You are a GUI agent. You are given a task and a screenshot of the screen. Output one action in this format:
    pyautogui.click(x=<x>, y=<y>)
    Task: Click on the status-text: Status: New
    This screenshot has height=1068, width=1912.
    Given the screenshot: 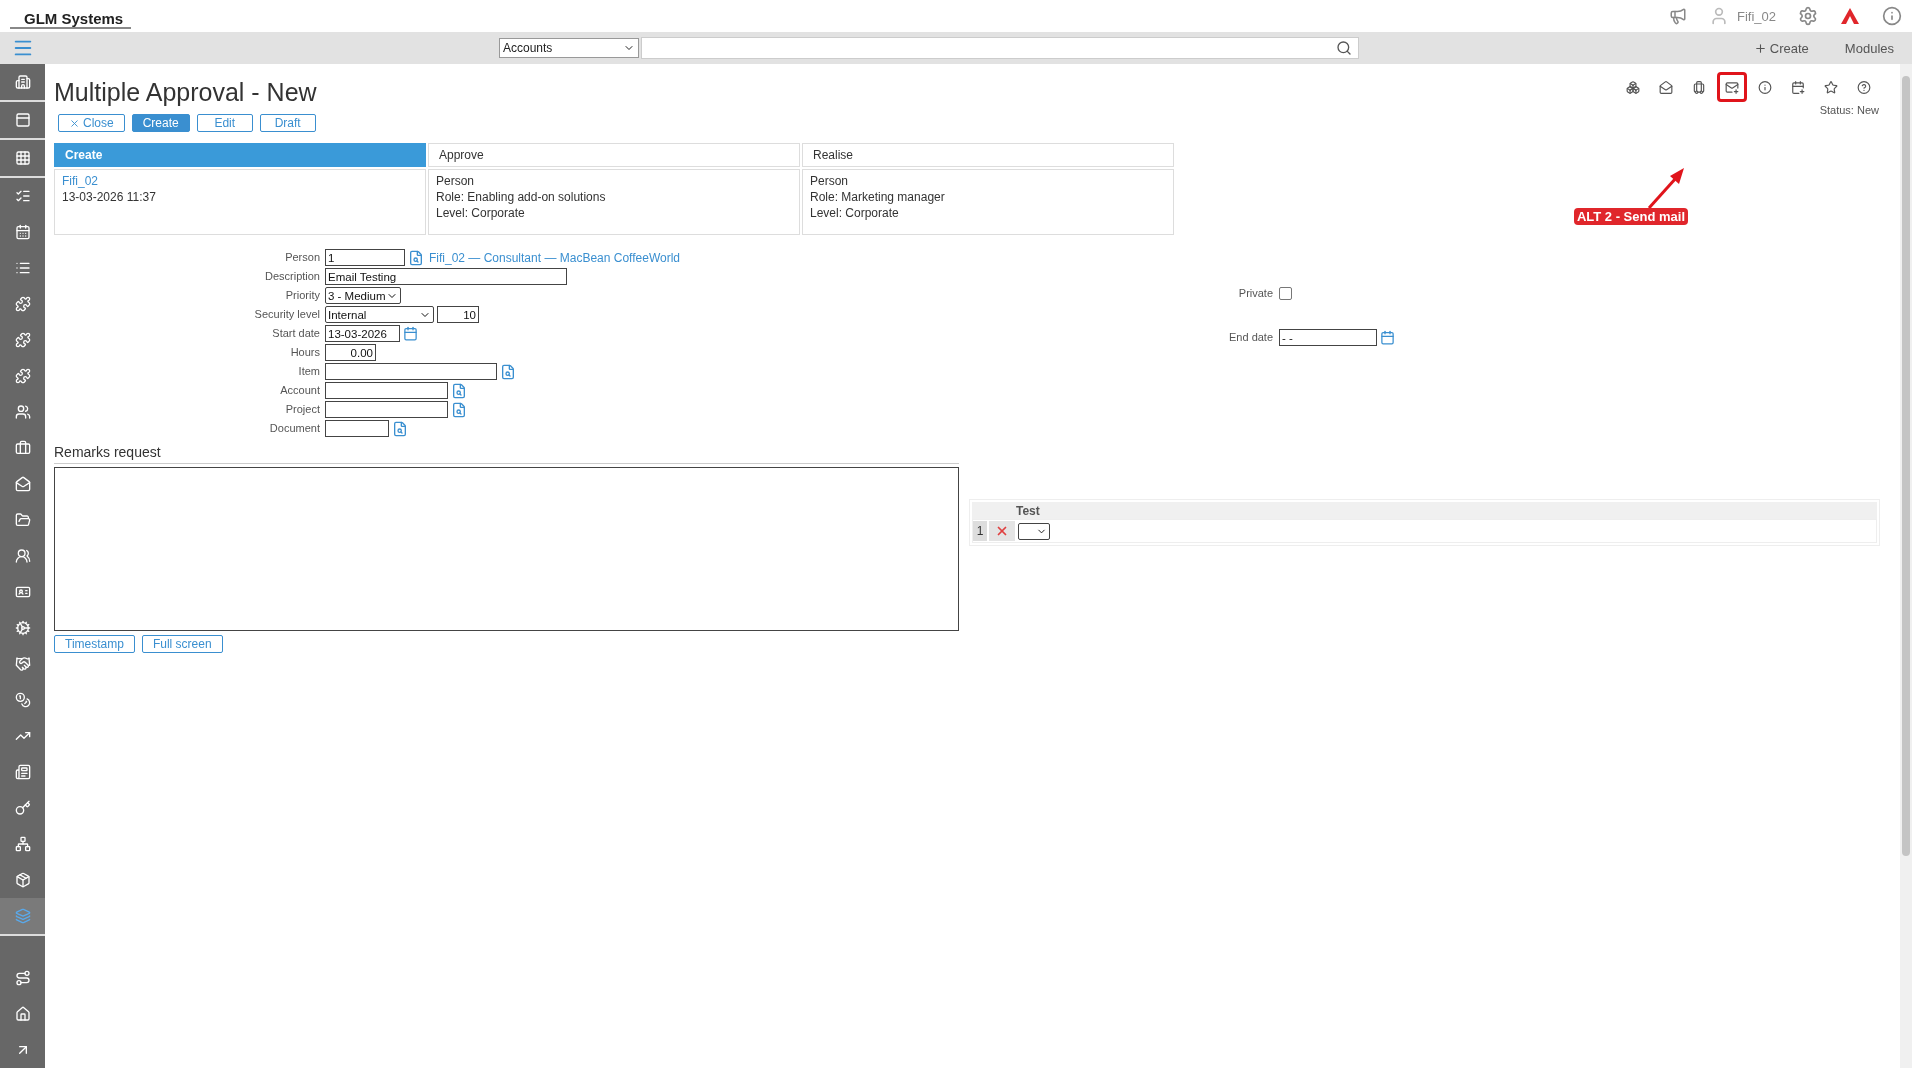 What is the action you would take?
    pyautogui.click(x=1849, y=110)
    